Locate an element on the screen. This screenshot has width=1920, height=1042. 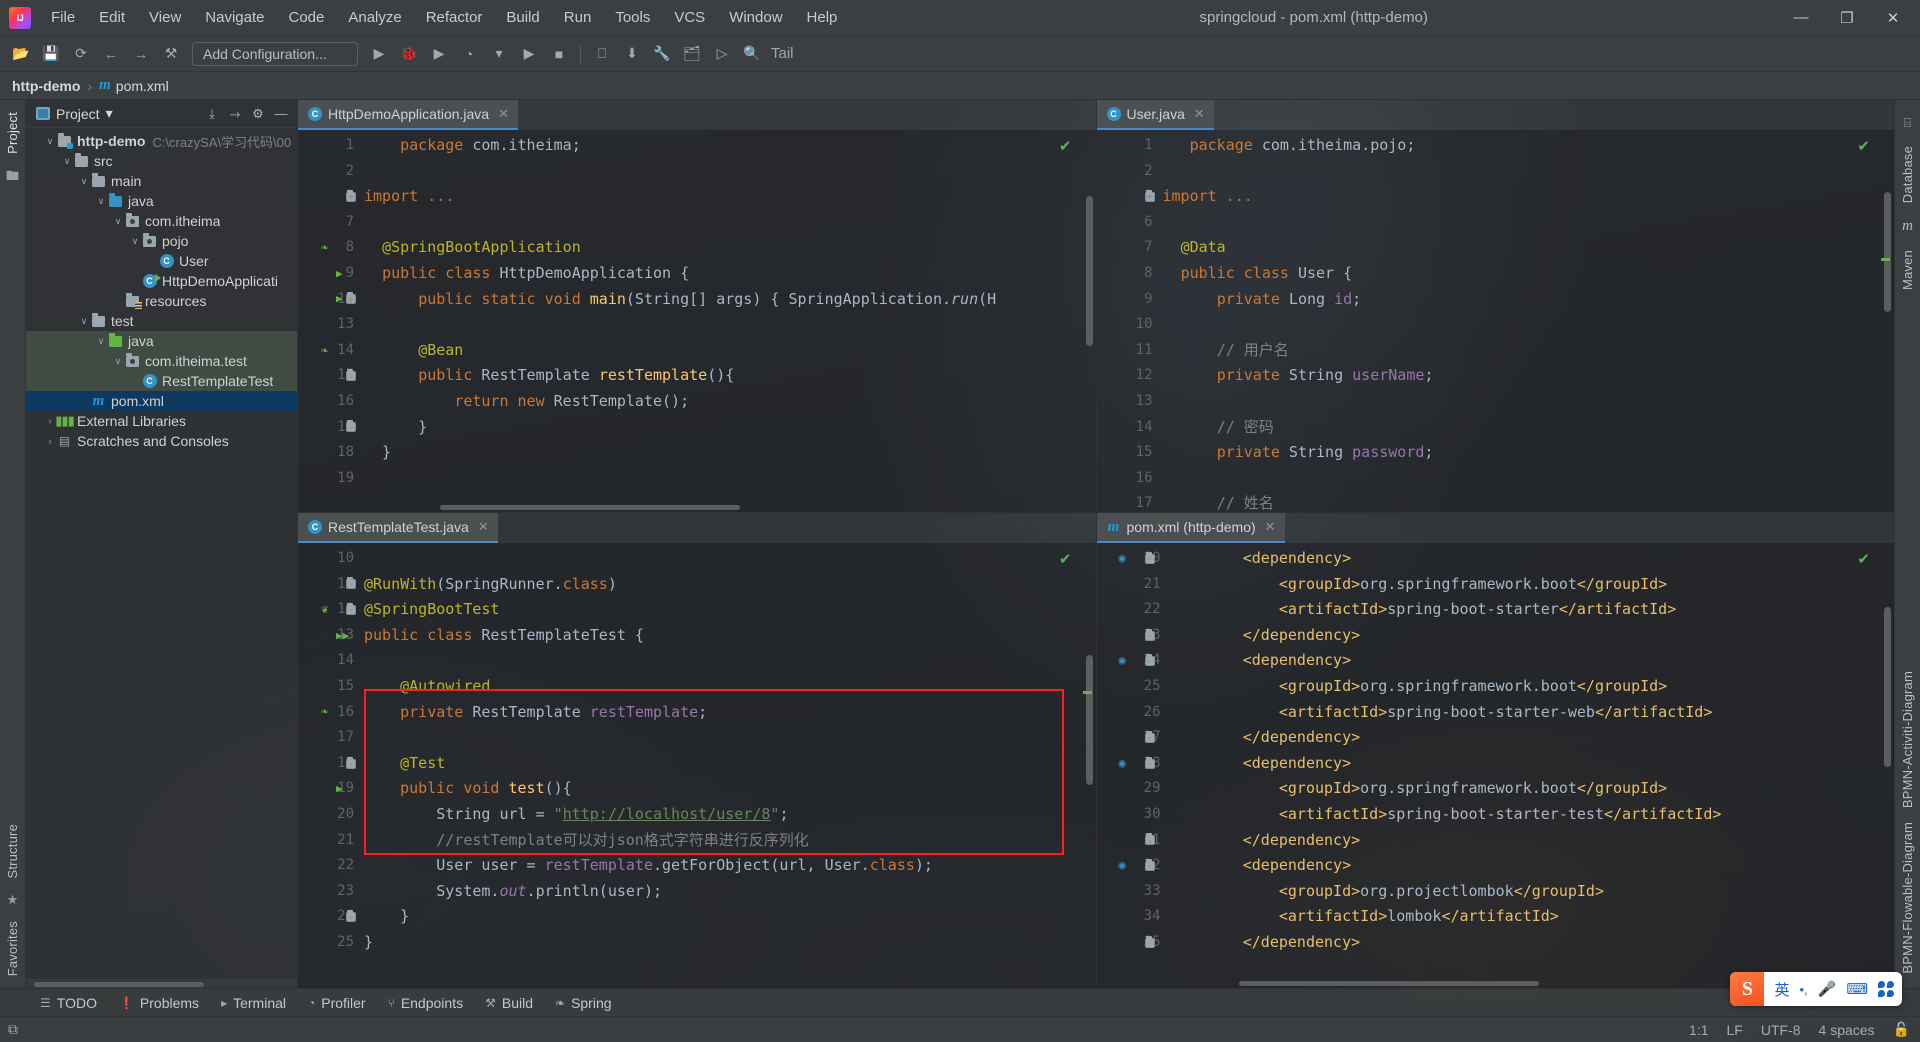
gutter-line: -11 is located at coordinates (329, 585).